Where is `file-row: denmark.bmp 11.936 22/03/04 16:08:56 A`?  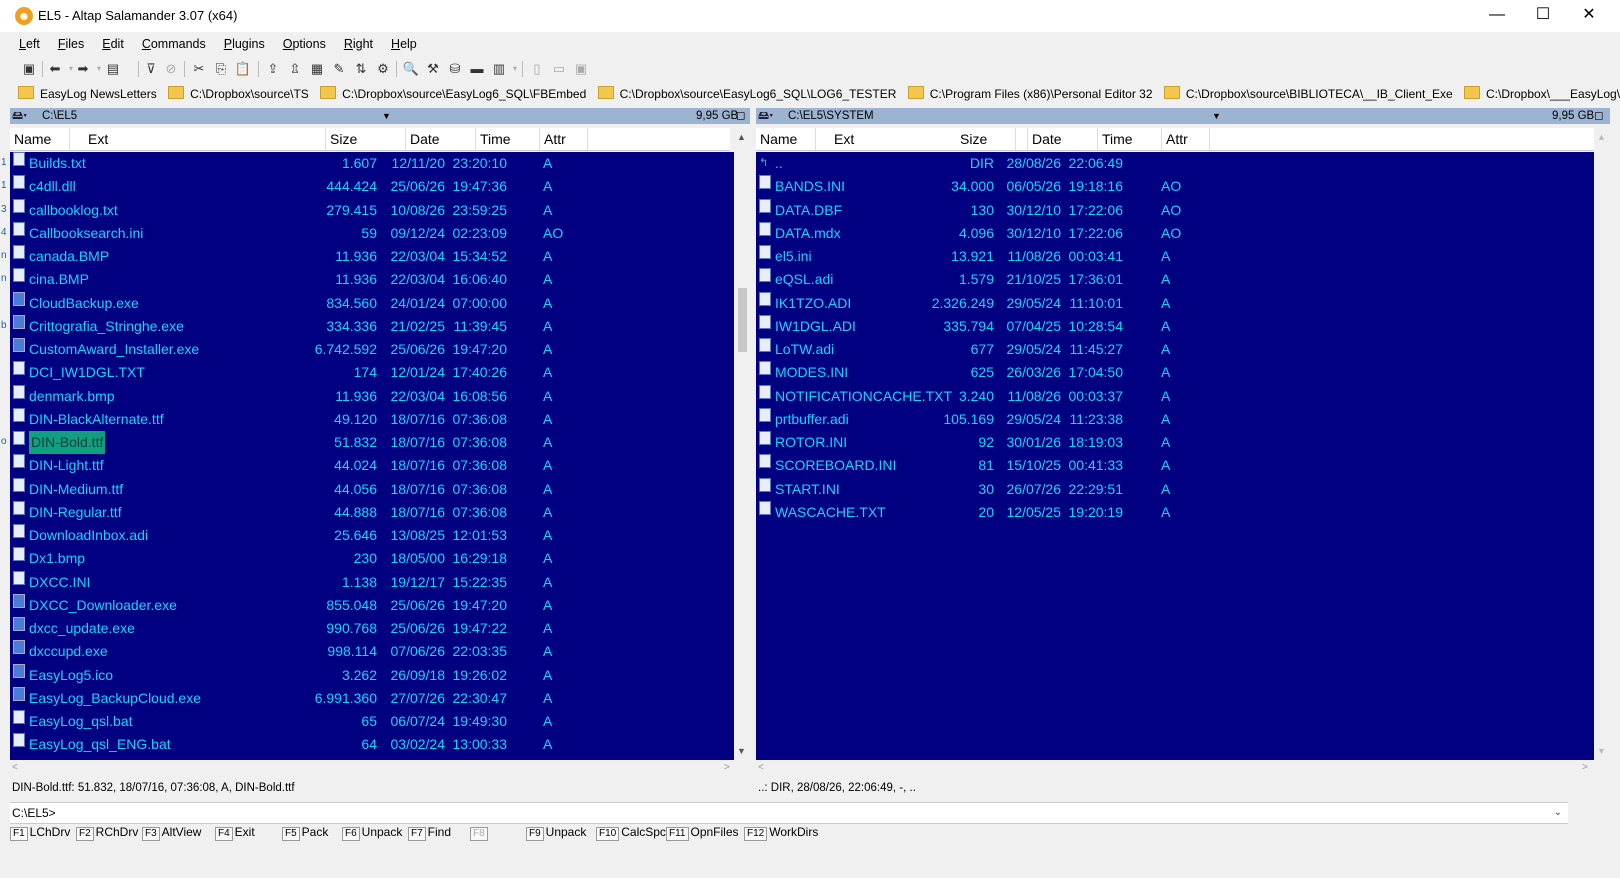 file-row: denmark.bmp 11.936 22/03/04 16:08:56 A is located at coordinates (372, 396).